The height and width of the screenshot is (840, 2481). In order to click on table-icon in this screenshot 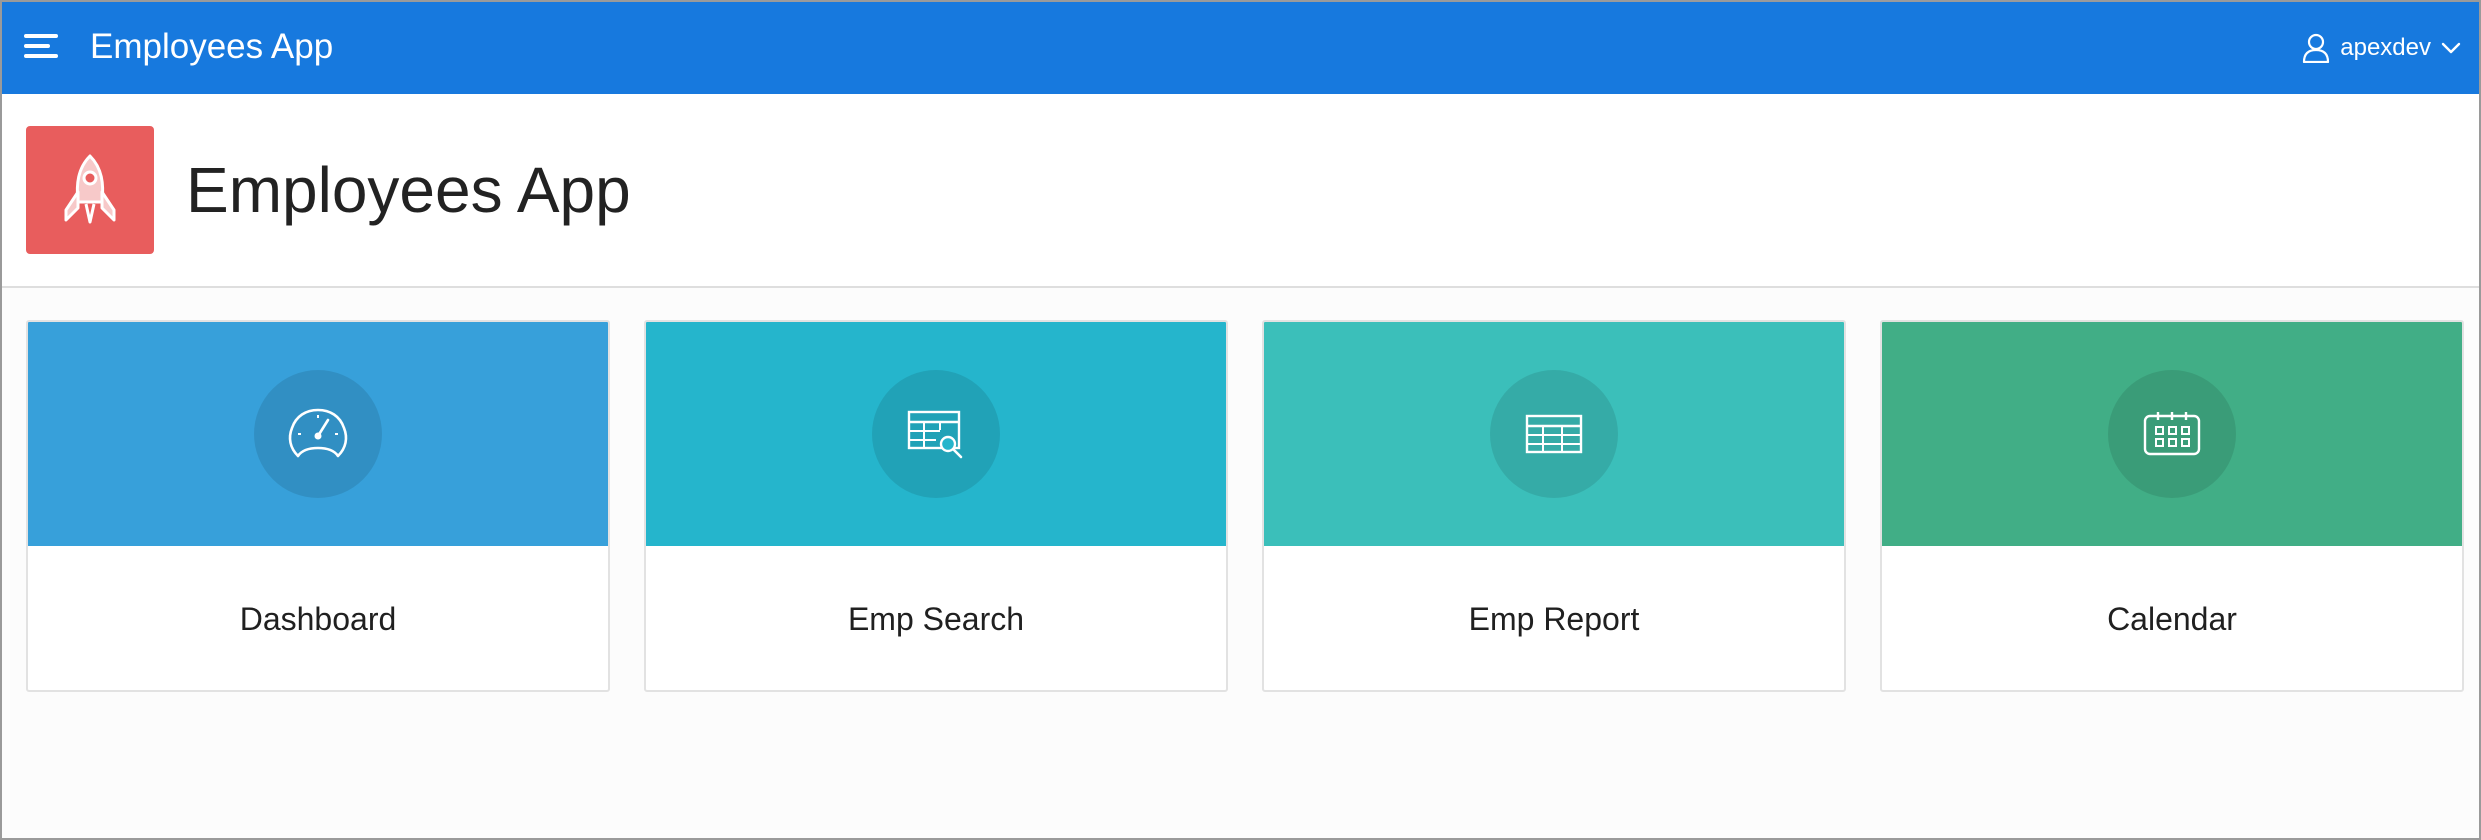, I will do `click(1554, 434)`.